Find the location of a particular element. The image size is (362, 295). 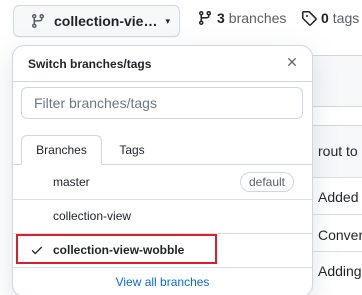

popover-title: Switch branches/tags is located at coordinates (90, 63).